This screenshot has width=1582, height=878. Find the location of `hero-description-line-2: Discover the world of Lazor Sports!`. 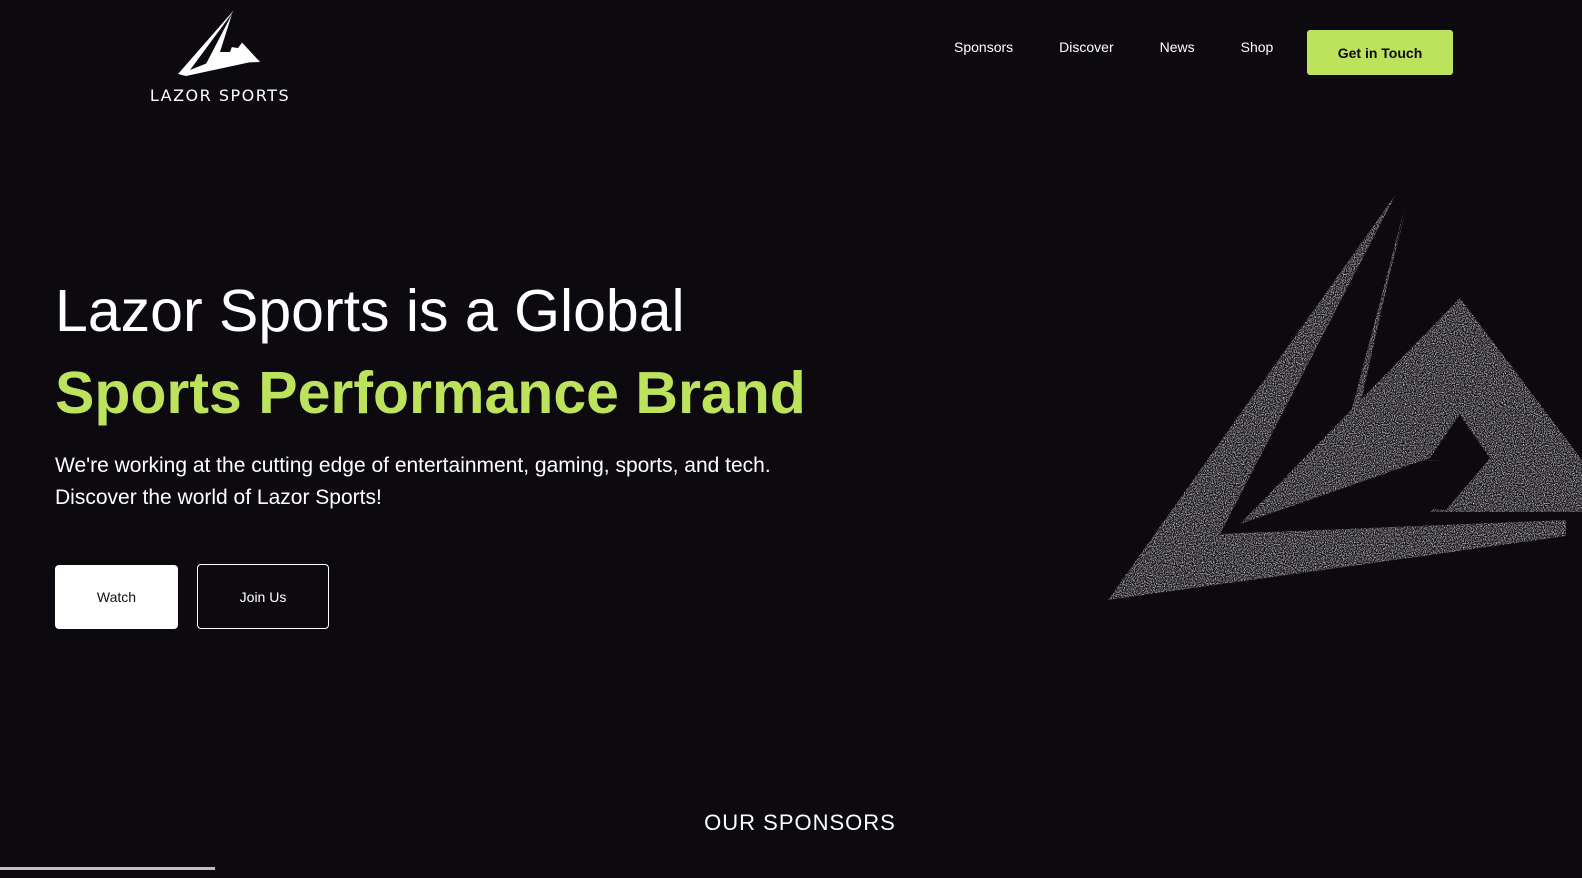

hero-description-line-2: Discover the world of Lazor Sports! is located at coordinates (218, 497).